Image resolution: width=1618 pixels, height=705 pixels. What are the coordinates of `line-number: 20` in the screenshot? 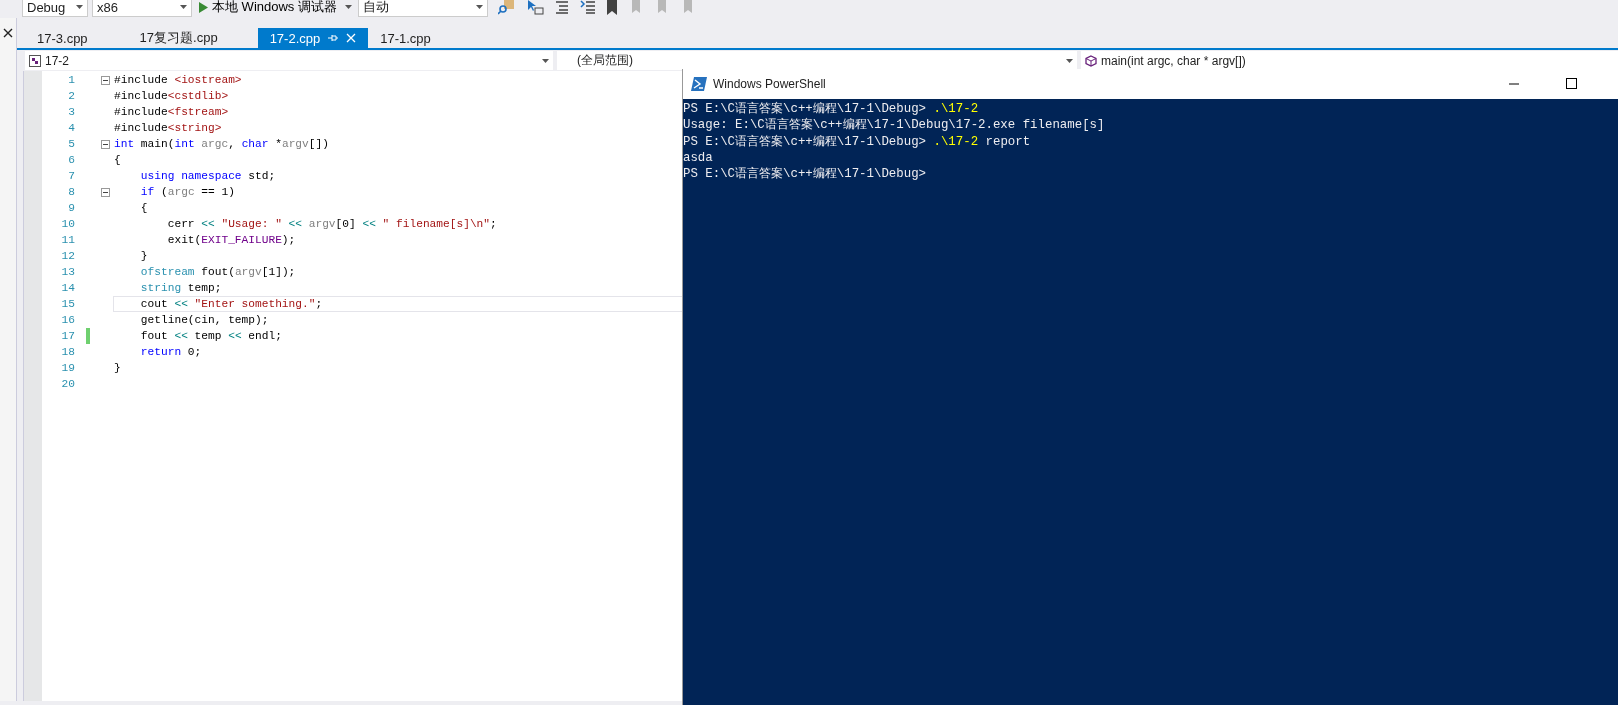 It's located at (67, 384).